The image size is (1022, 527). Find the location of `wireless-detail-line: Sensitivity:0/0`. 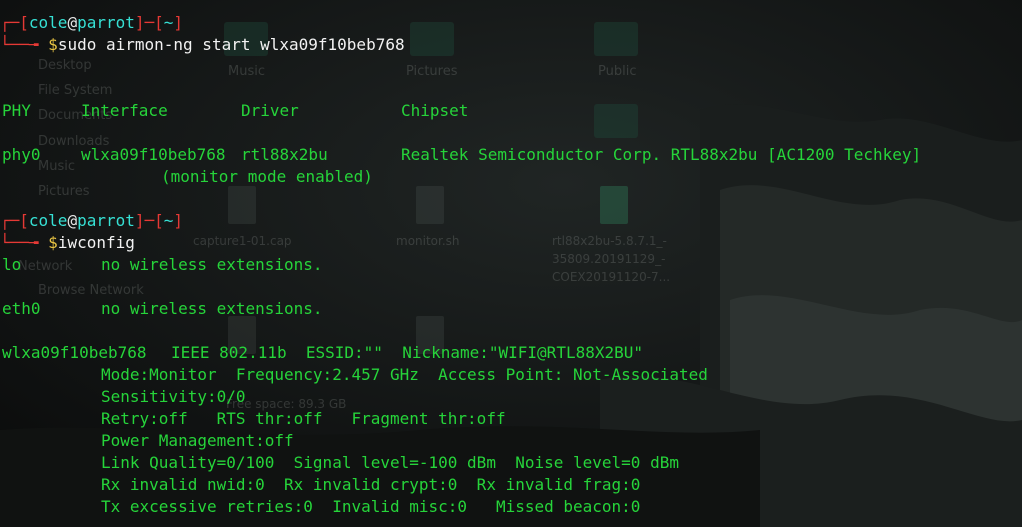

wireless-detail-line: Sensitivity:0/0 is located at coordinates (173, 396).